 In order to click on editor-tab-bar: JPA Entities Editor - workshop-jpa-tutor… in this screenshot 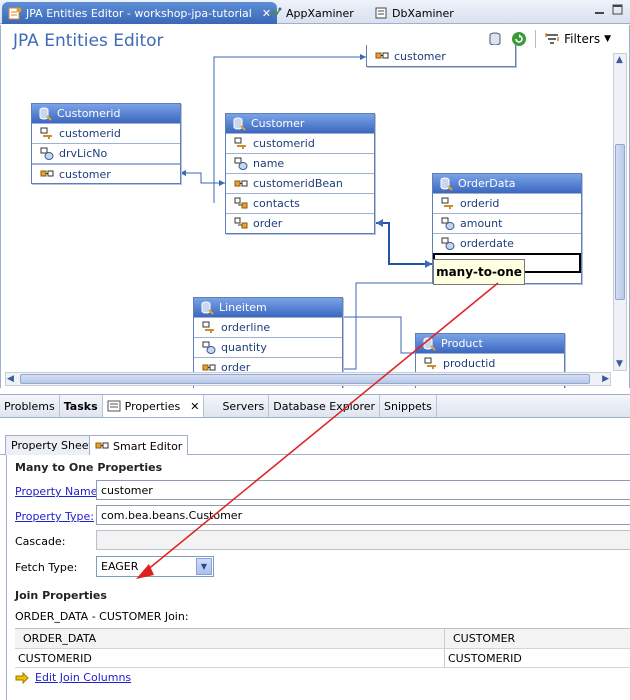, I will do `click(315, 12)`.